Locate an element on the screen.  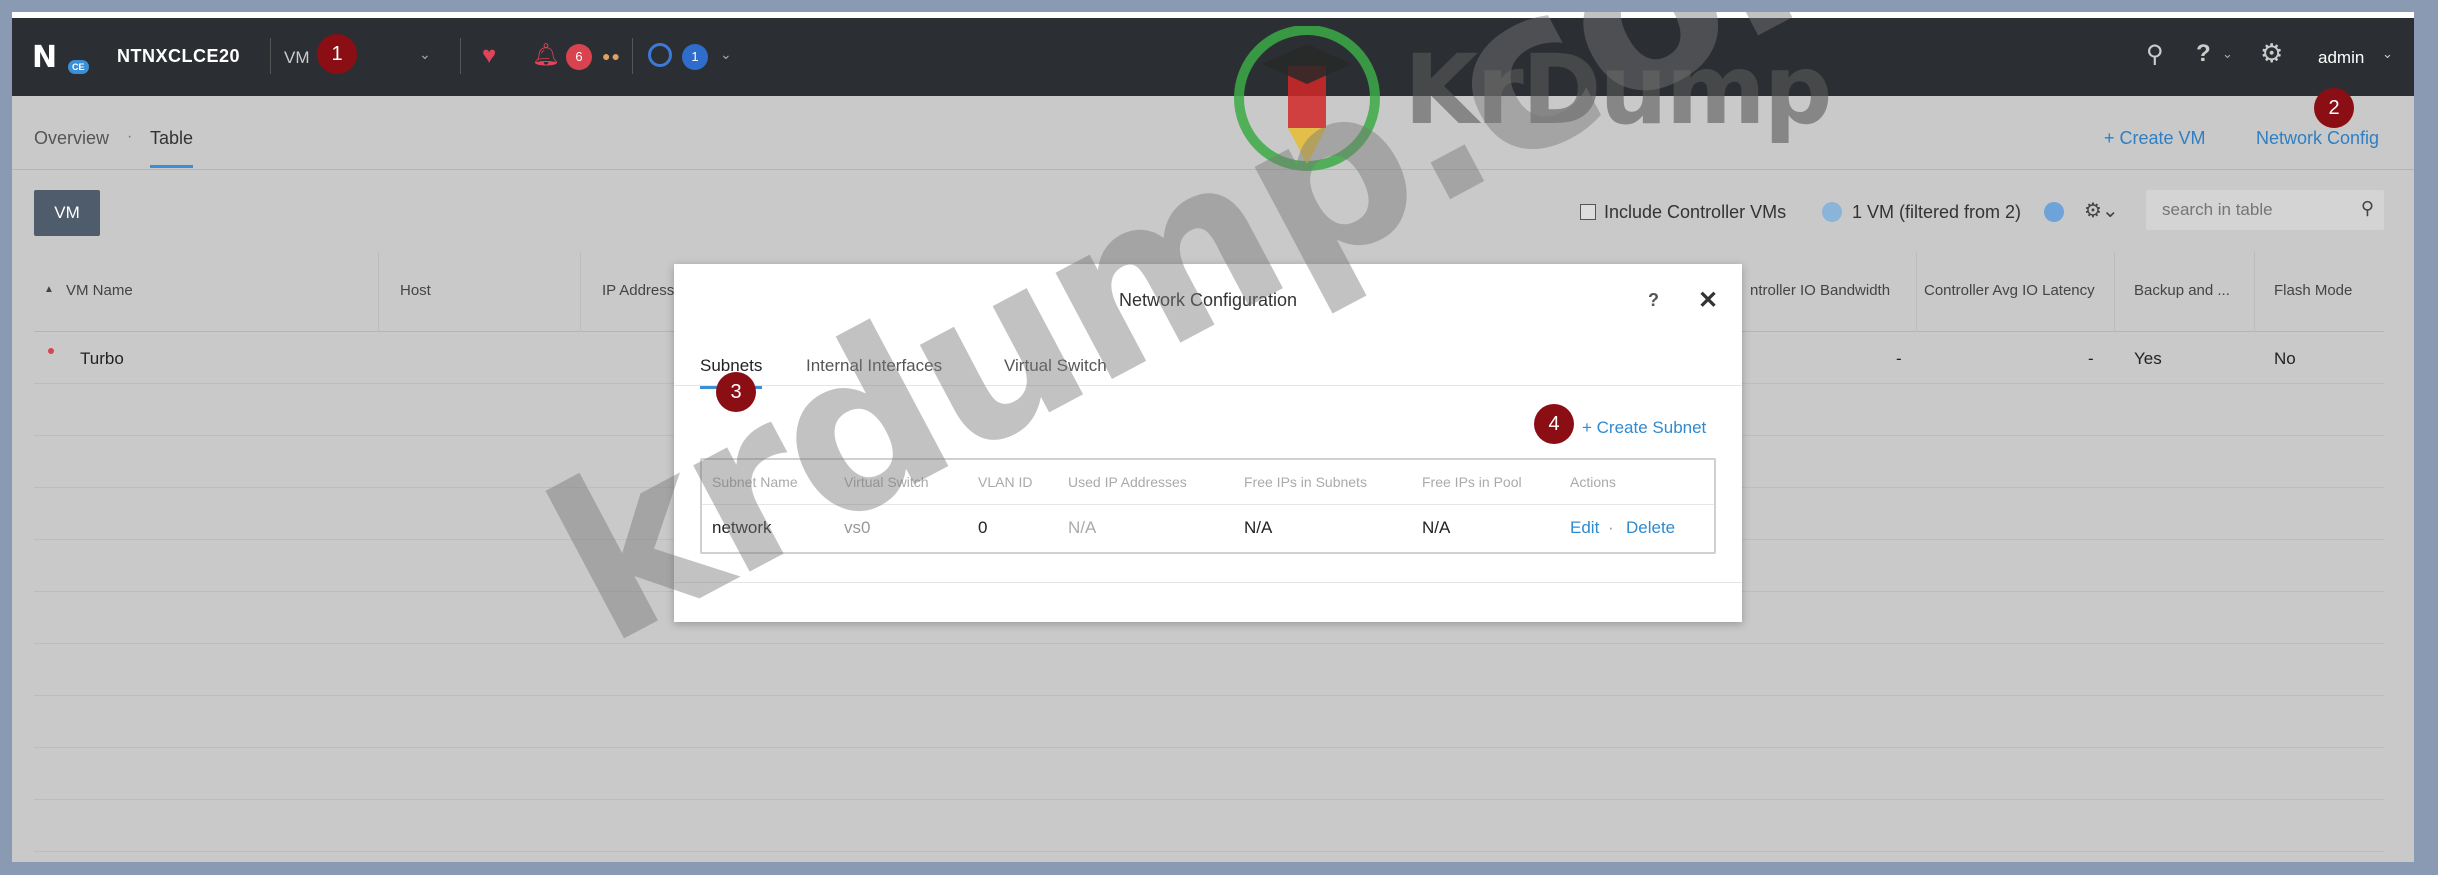
alert-bell-icon: 🔔︎ is located at coordinates (546, 55).